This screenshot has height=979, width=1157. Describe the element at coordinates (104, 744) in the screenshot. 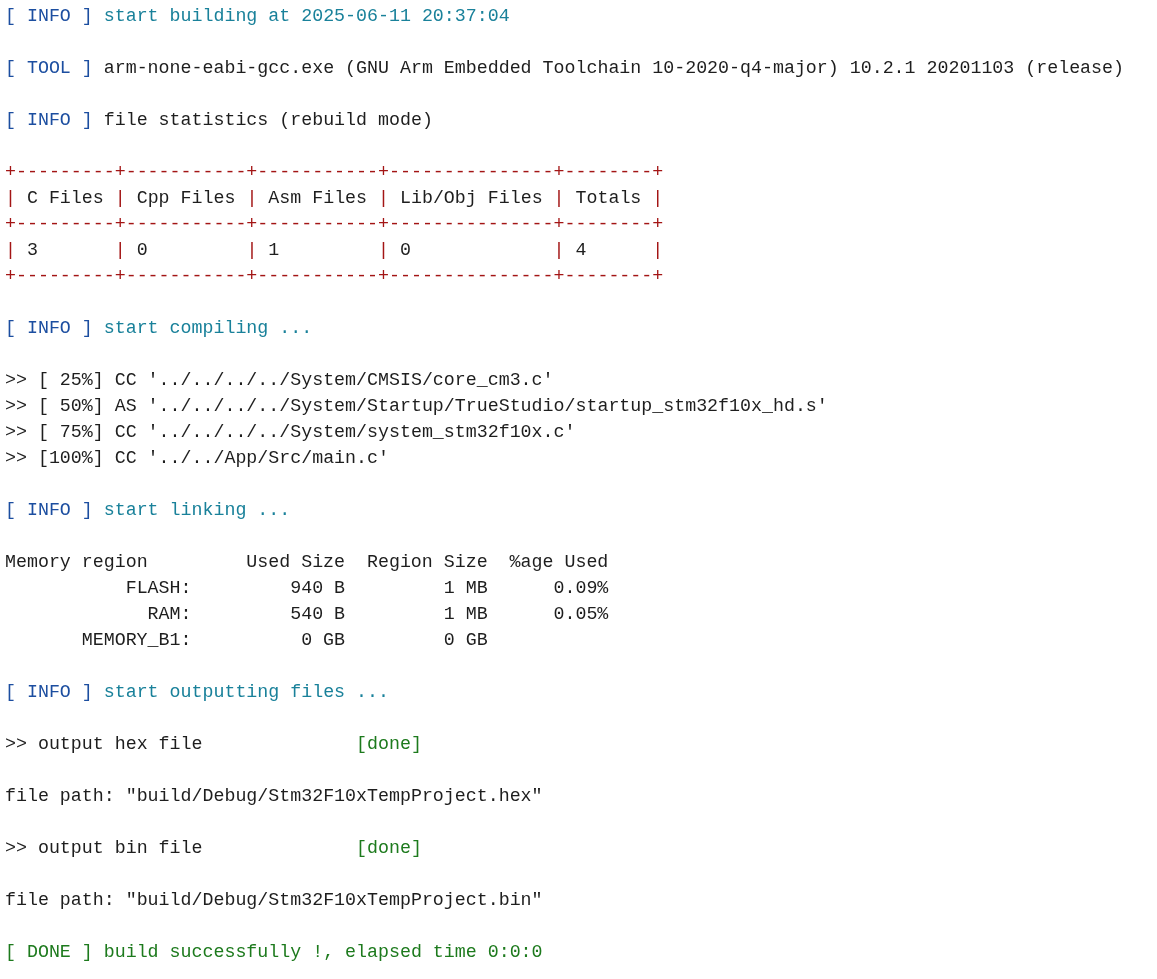

I see `log-line: >> output hex file` at that location.